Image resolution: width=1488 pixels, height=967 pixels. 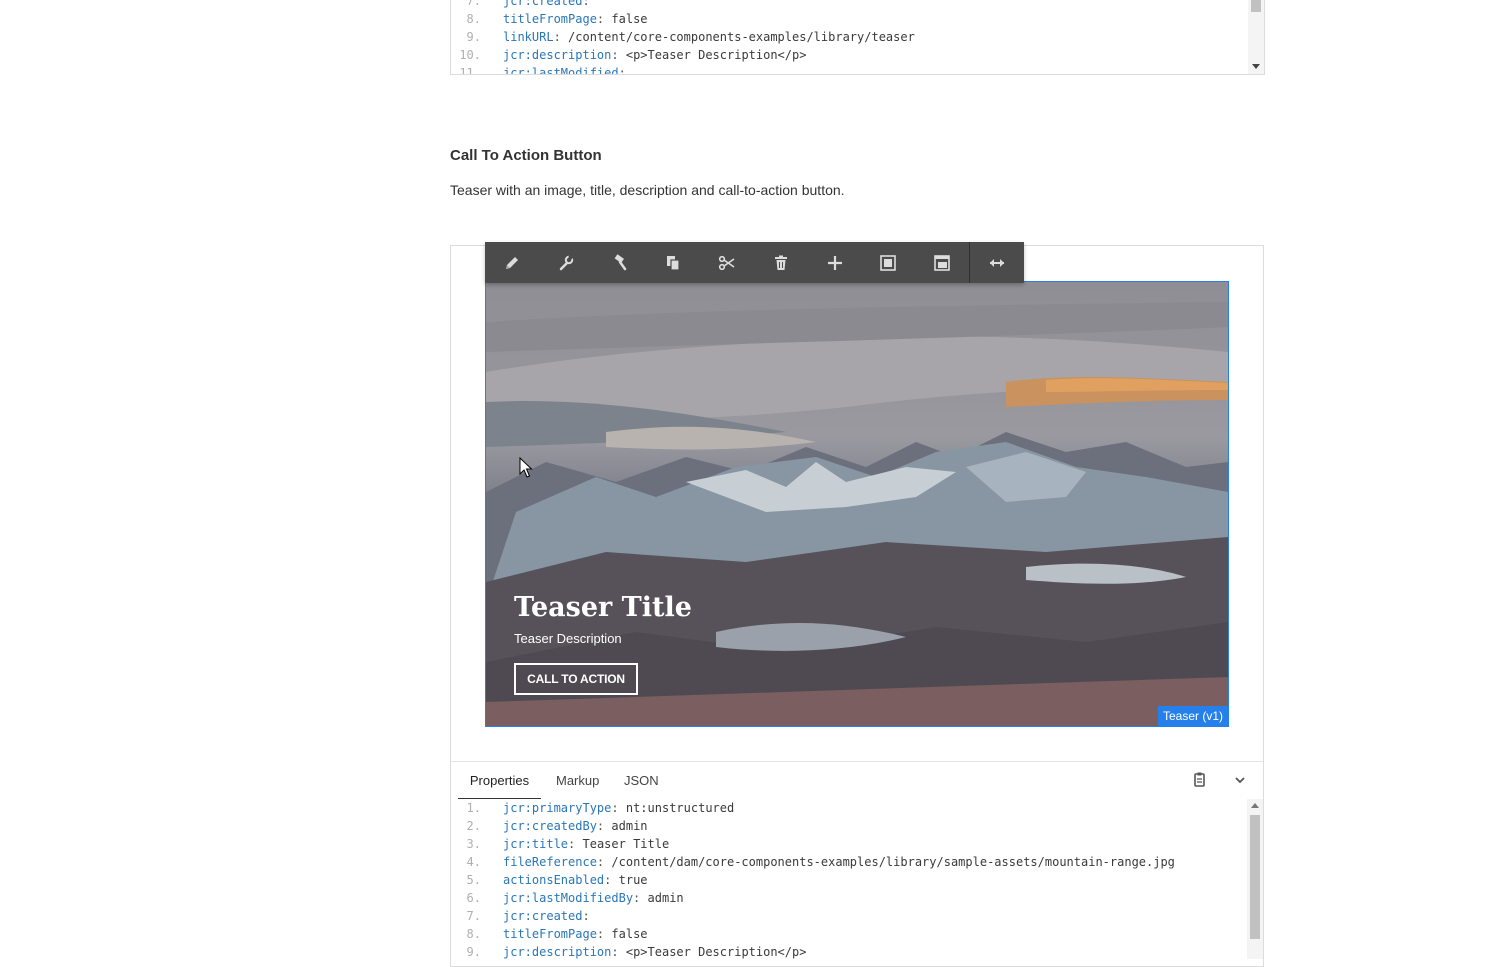 I want to click on code-line: 11. jcr:lastModified:, so click(x=848, y=69).